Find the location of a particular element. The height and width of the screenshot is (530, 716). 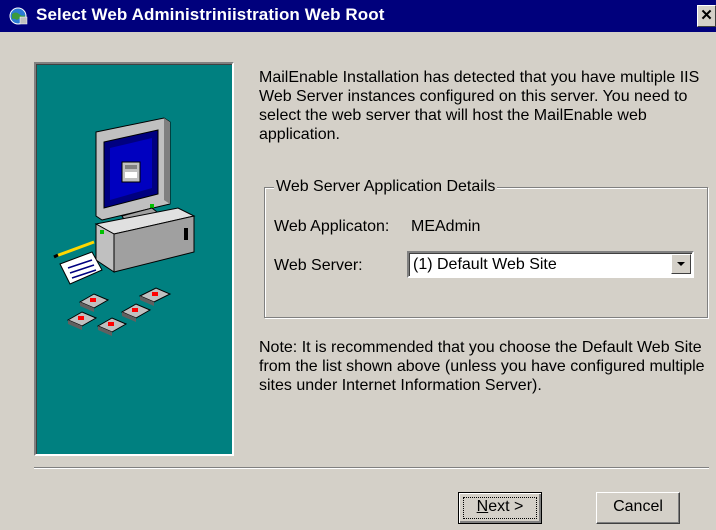

cancel-button: Cancel is located at coordinates (638, 508).